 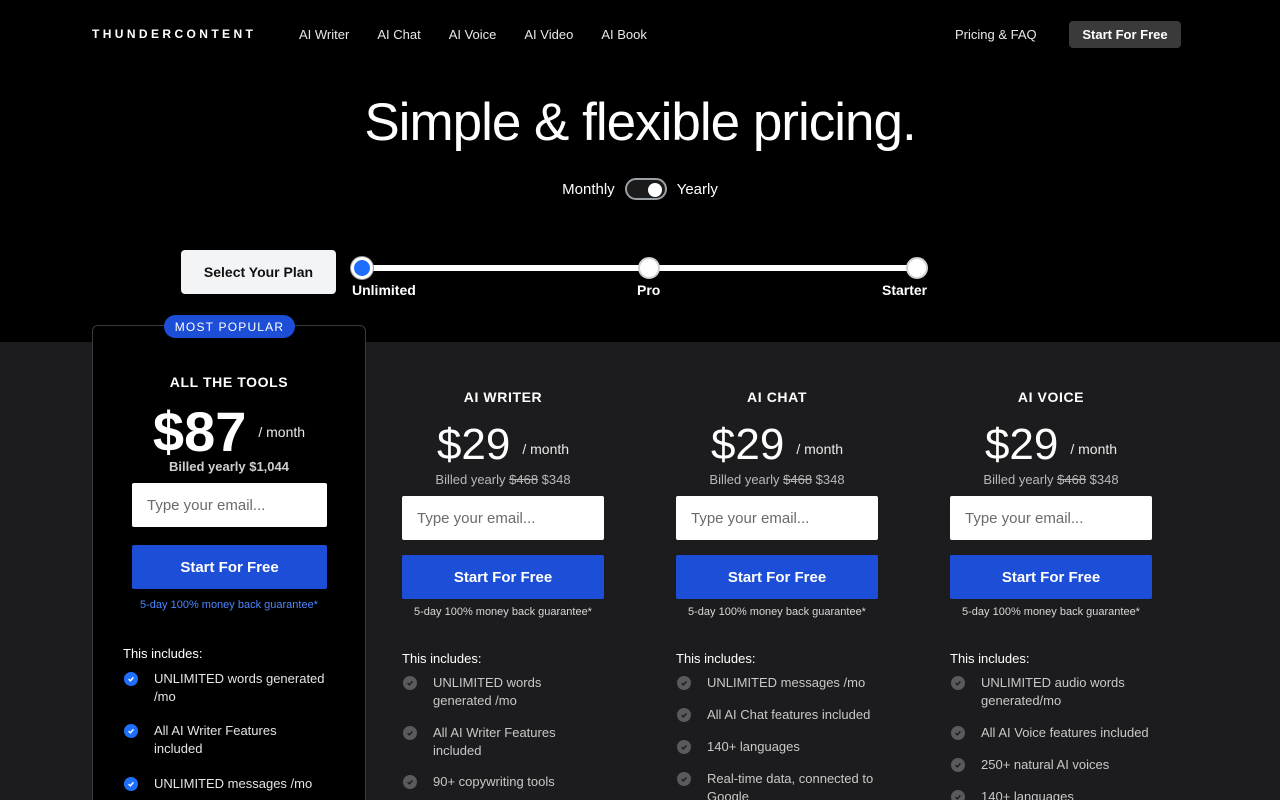 What do you see at coordinates (904, 290) in the screenshot?
I see `plan-label-starter: Starter` at bounding box center [904, 290].